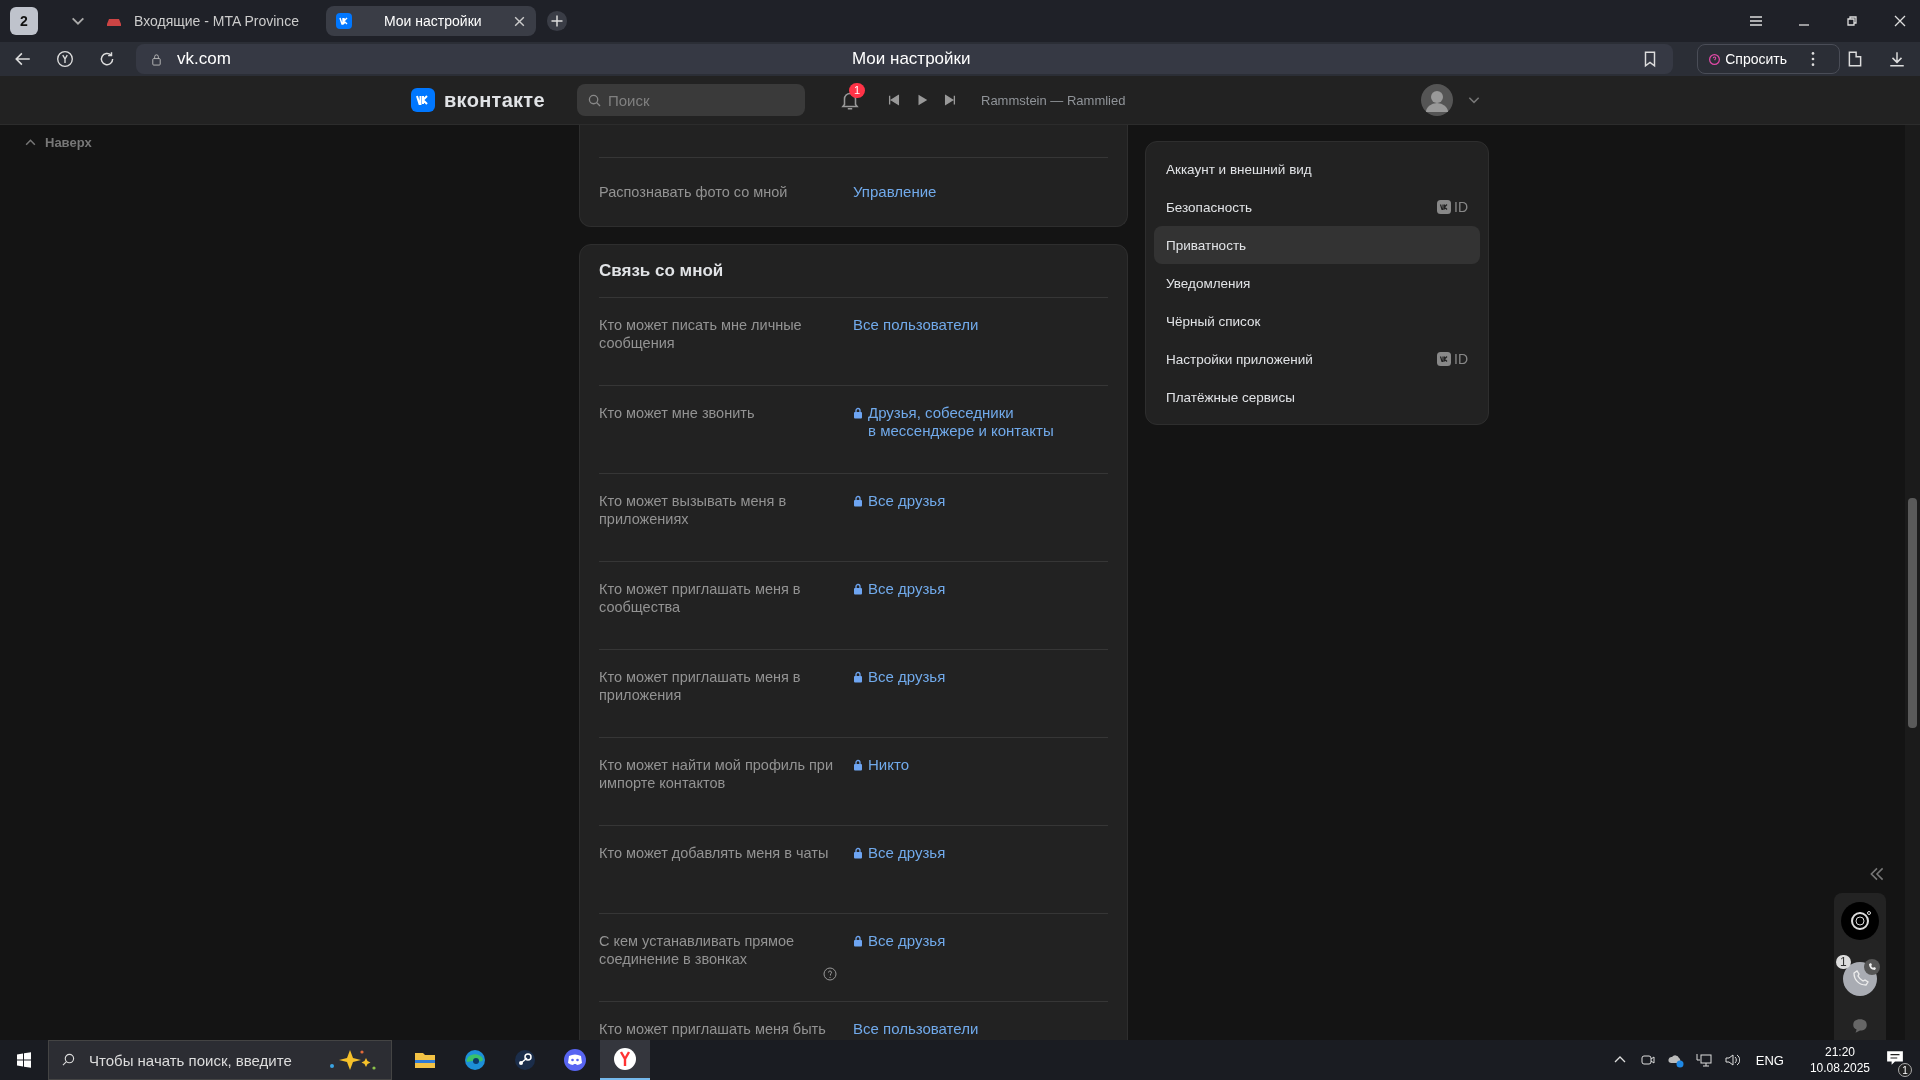 The image size is (1920, 1080). What do you see at coordinates (156, 59) in the screenshot?
I see `lock-icon` at bounding box center [156, 59].